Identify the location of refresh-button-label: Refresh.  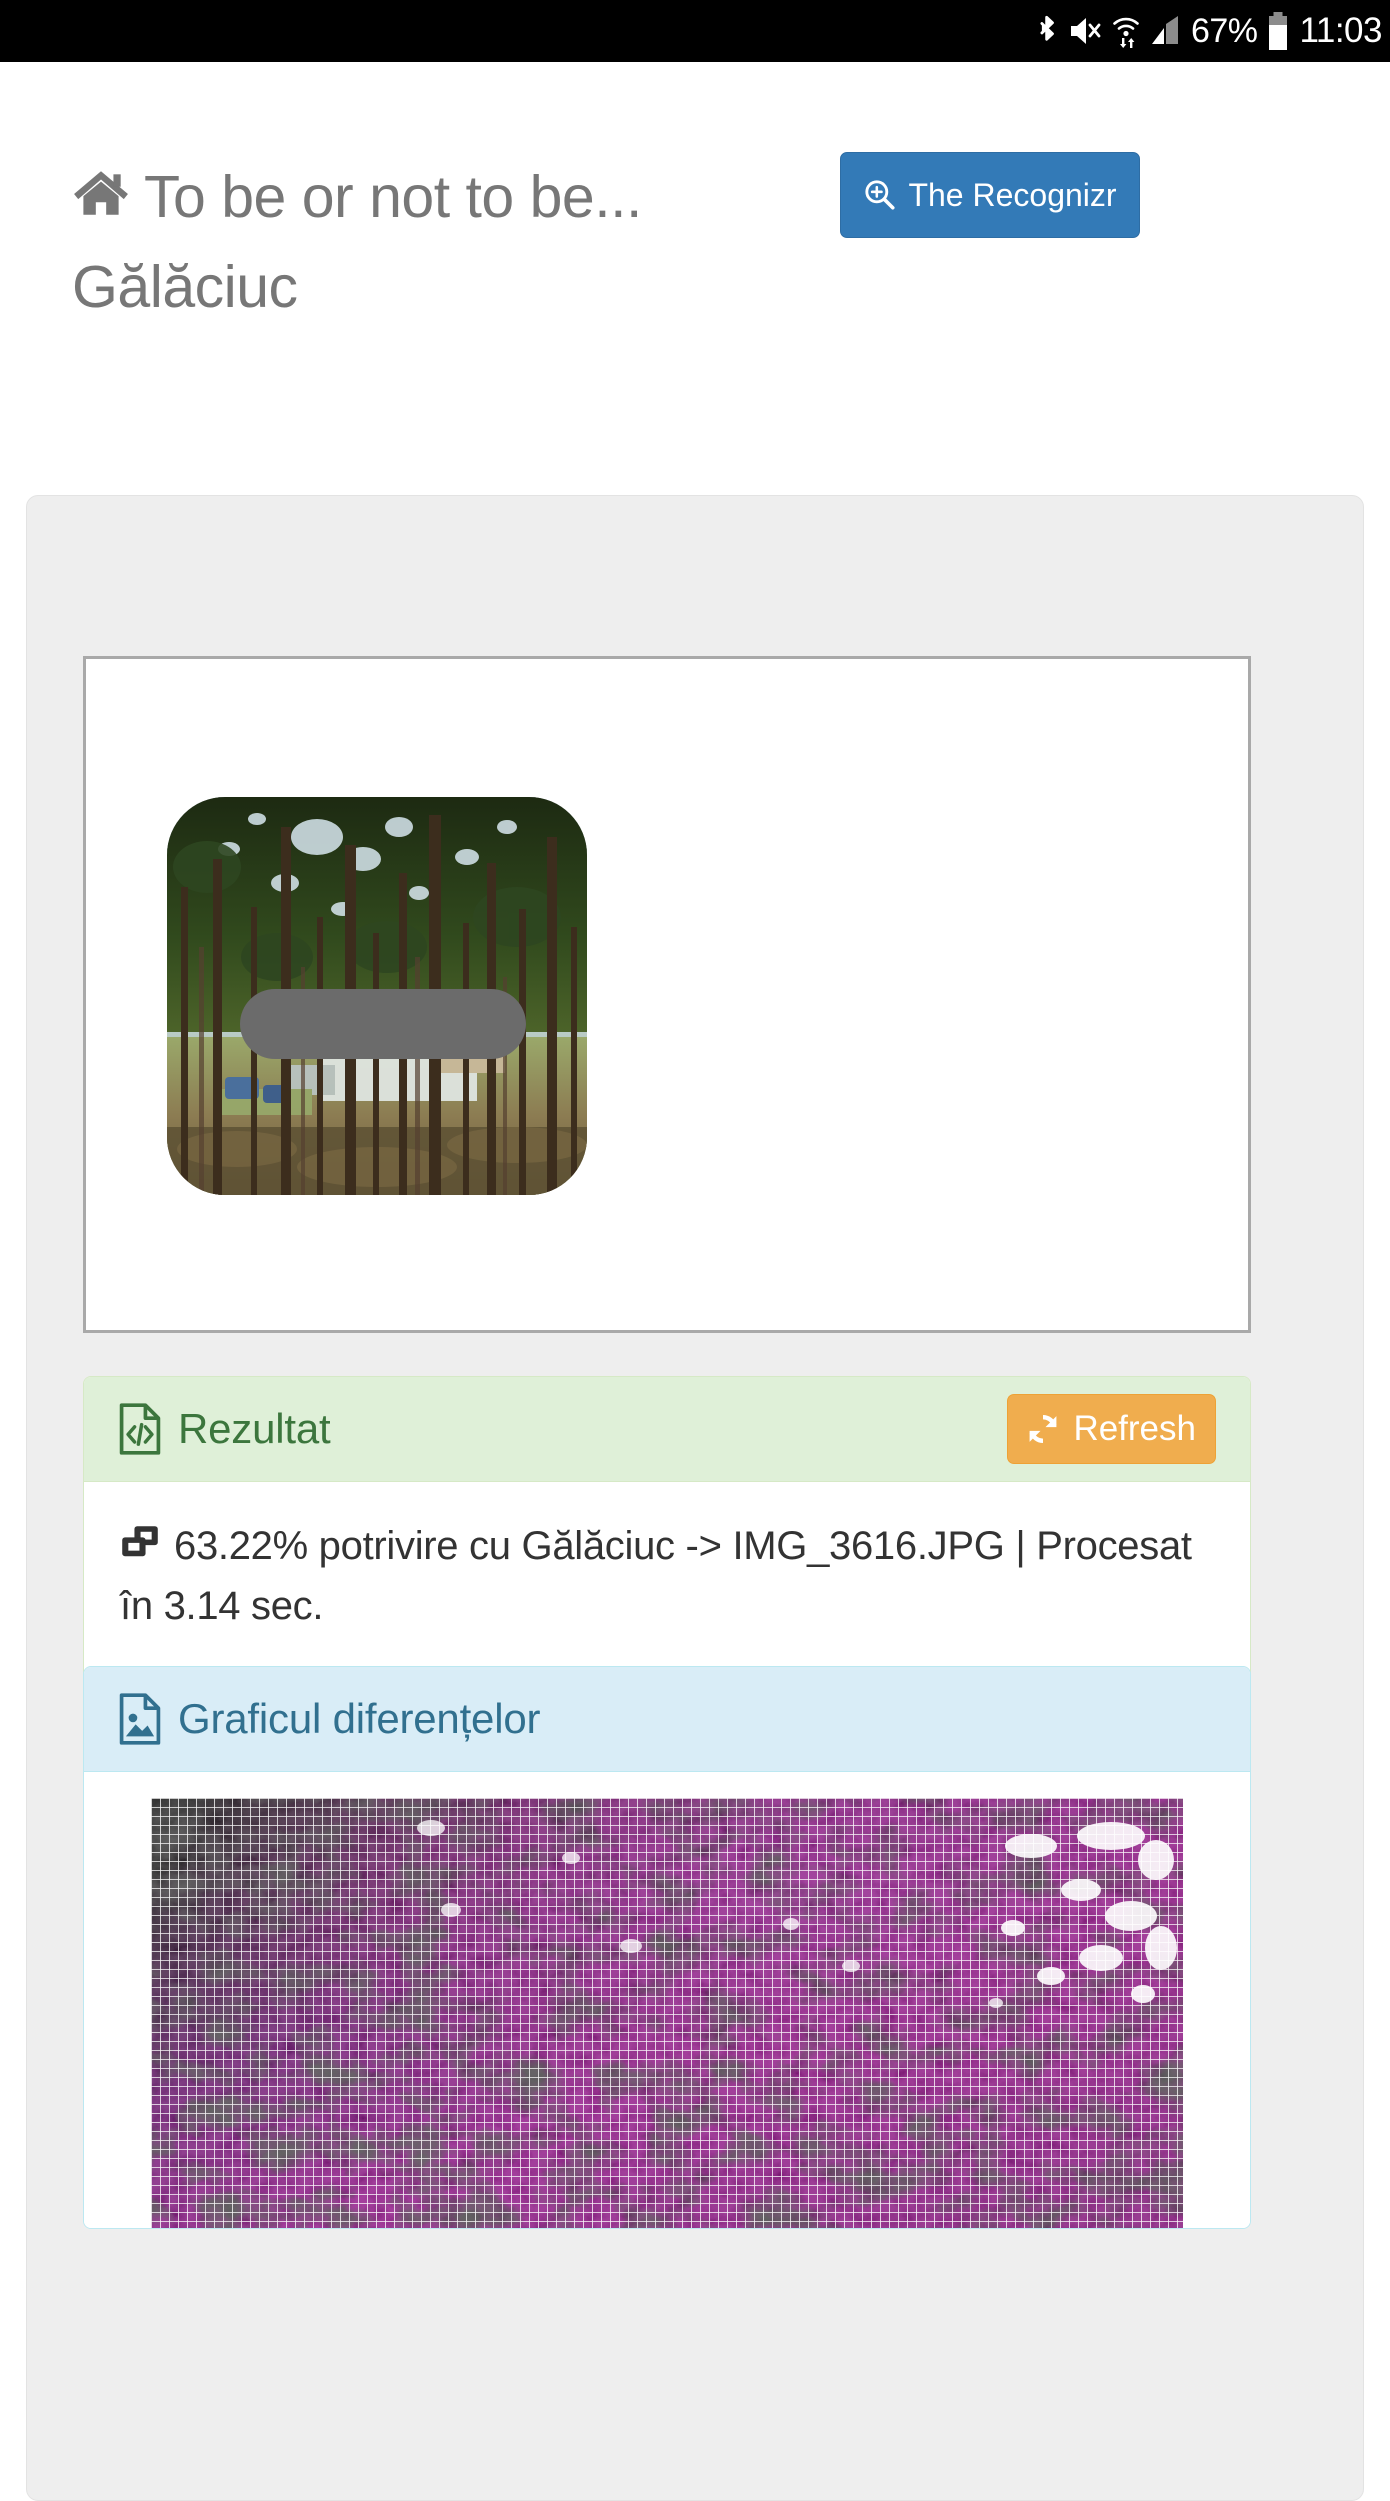
(1134, 1428).